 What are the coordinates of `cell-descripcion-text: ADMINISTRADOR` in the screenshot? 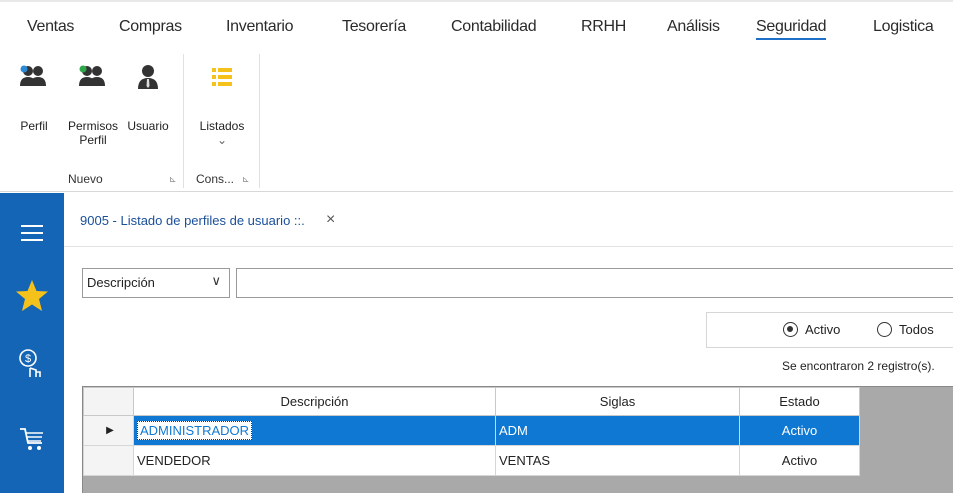 It's located at (195, 430).